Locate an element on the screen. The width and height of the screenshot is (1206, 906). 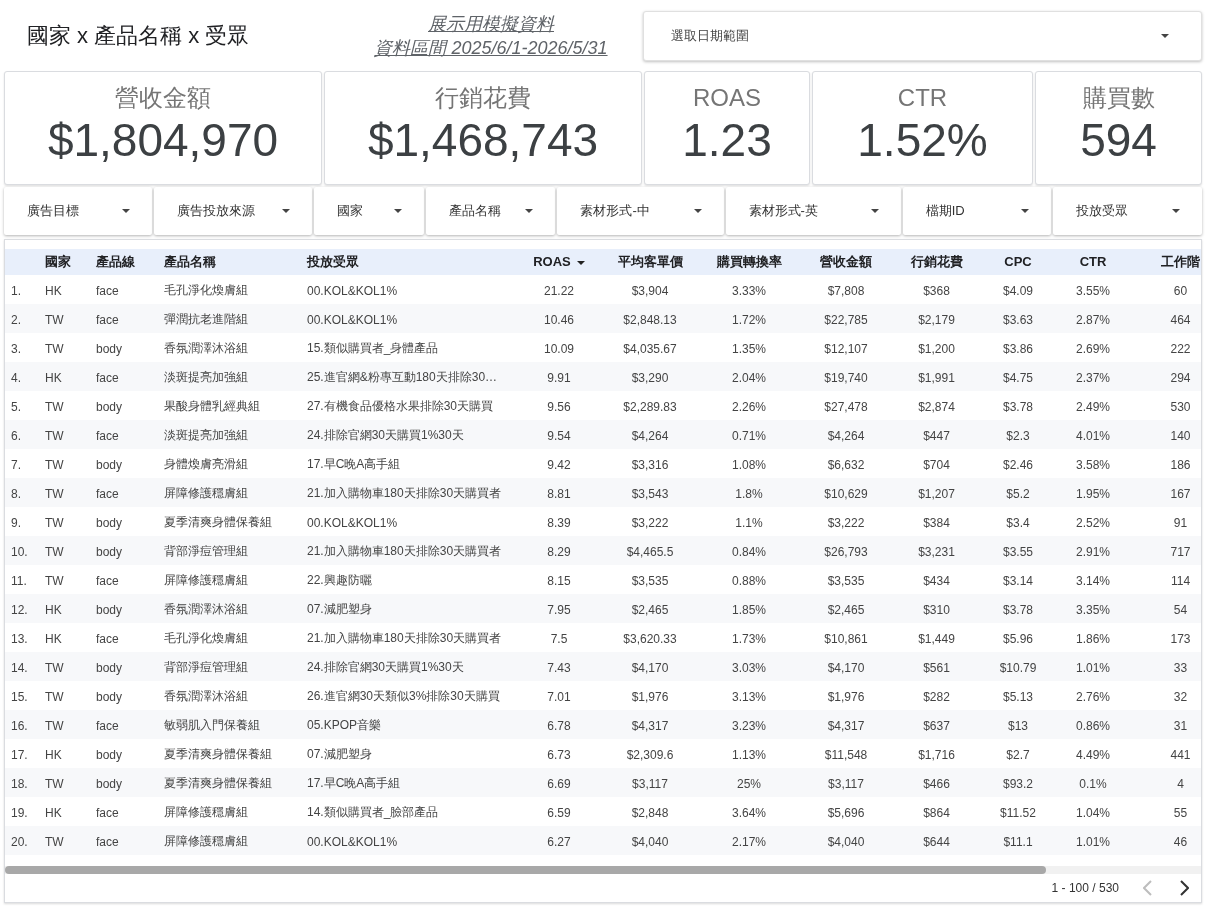
table-cell: $6,632 is located at coordinates (846, 464).